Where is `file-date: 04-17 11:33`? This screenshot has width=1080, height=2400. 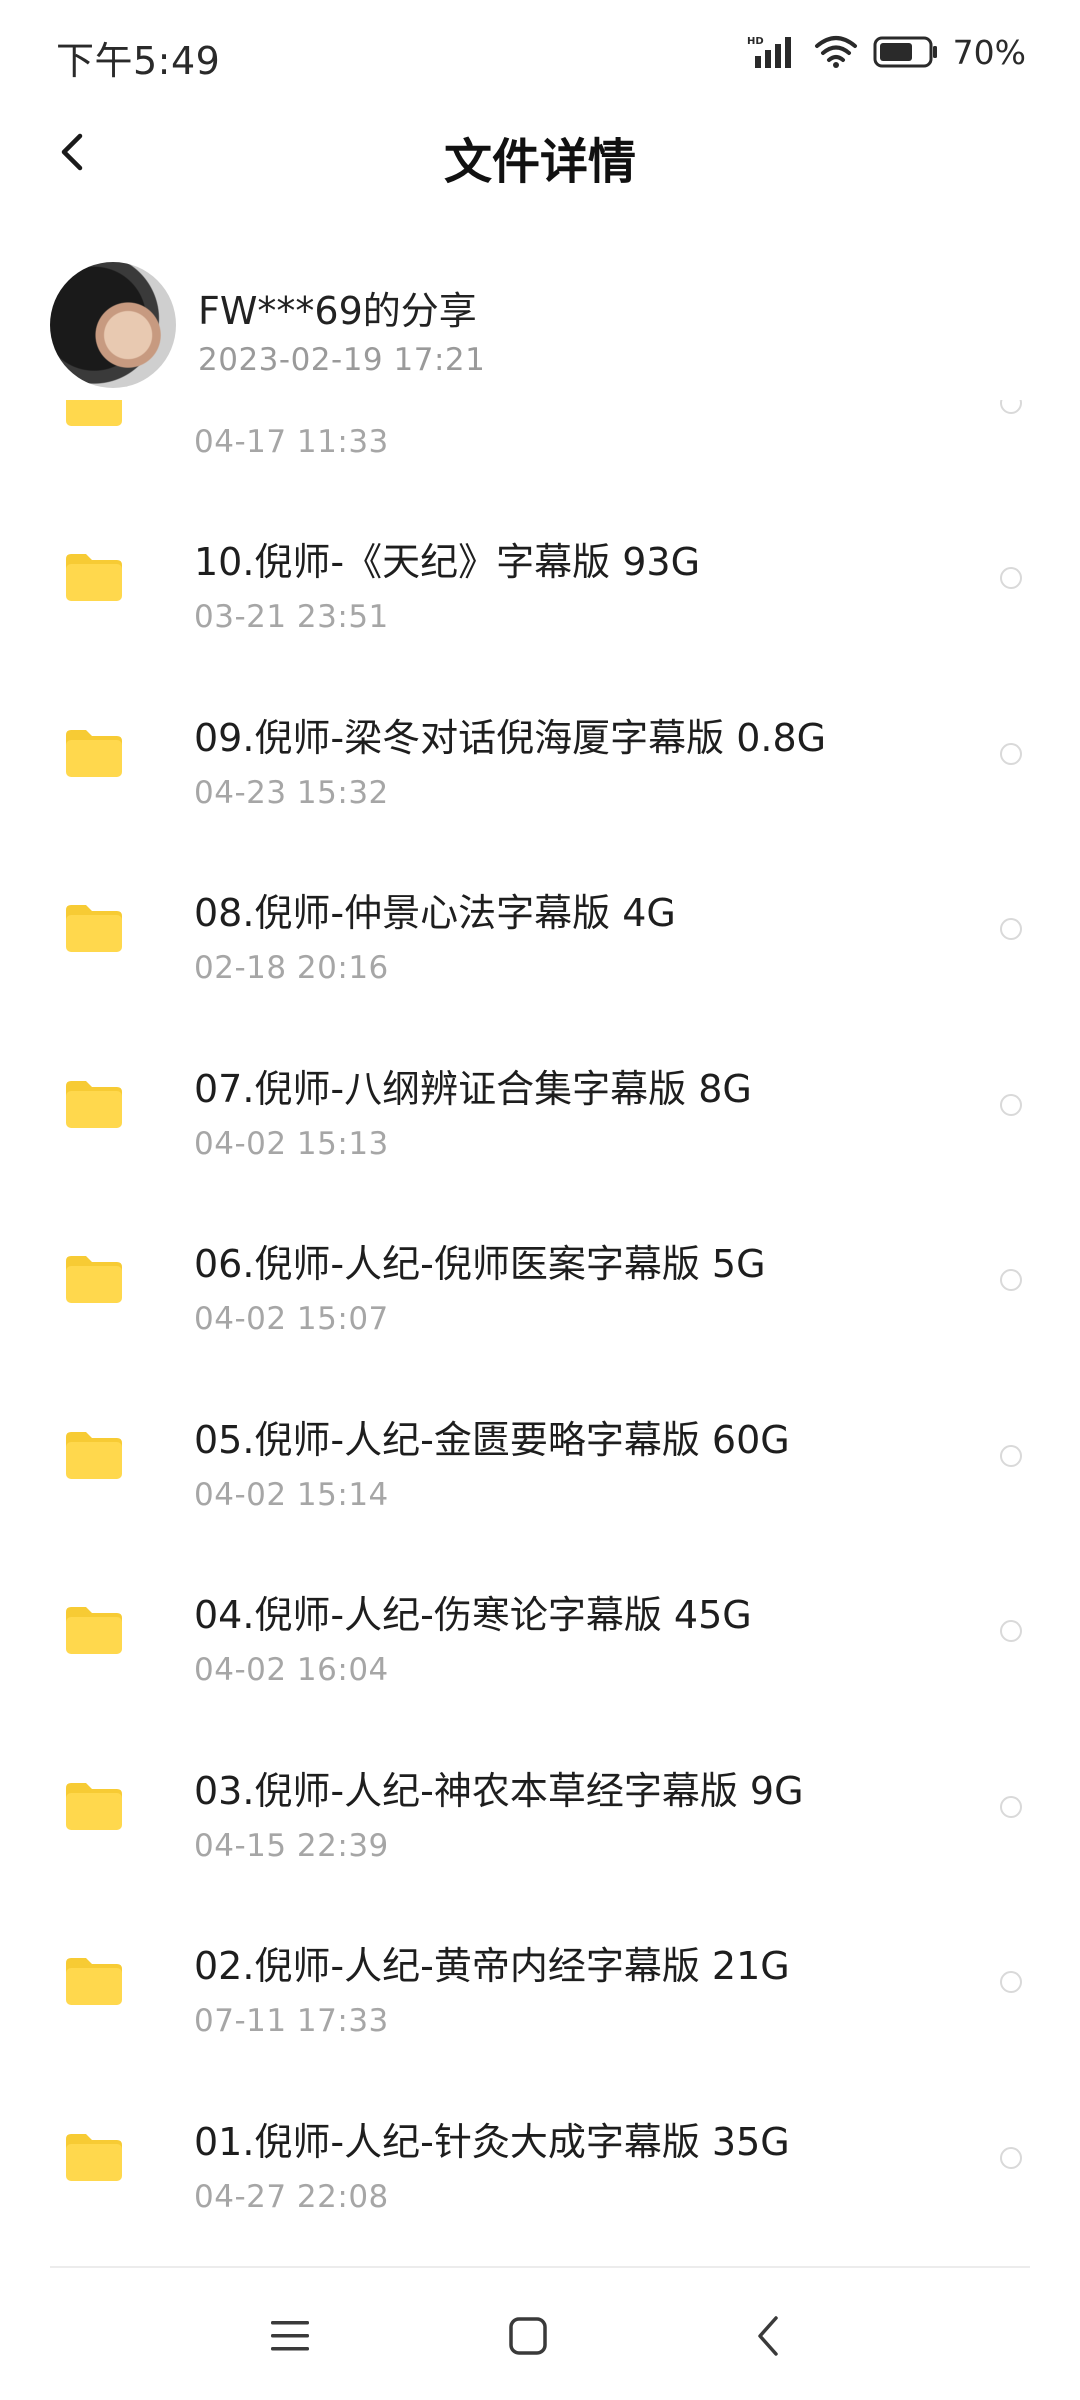
file-date: 04-17 11:33 is located at coordinates (291, 442).